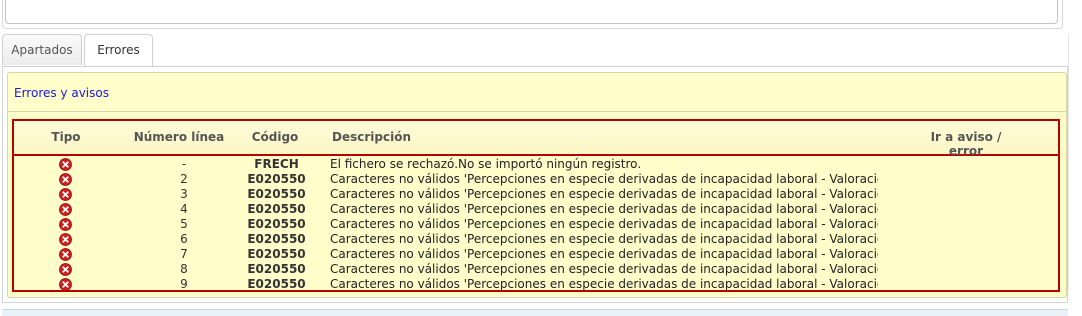  I want to click on row-line-number: -, so click(184, 164).